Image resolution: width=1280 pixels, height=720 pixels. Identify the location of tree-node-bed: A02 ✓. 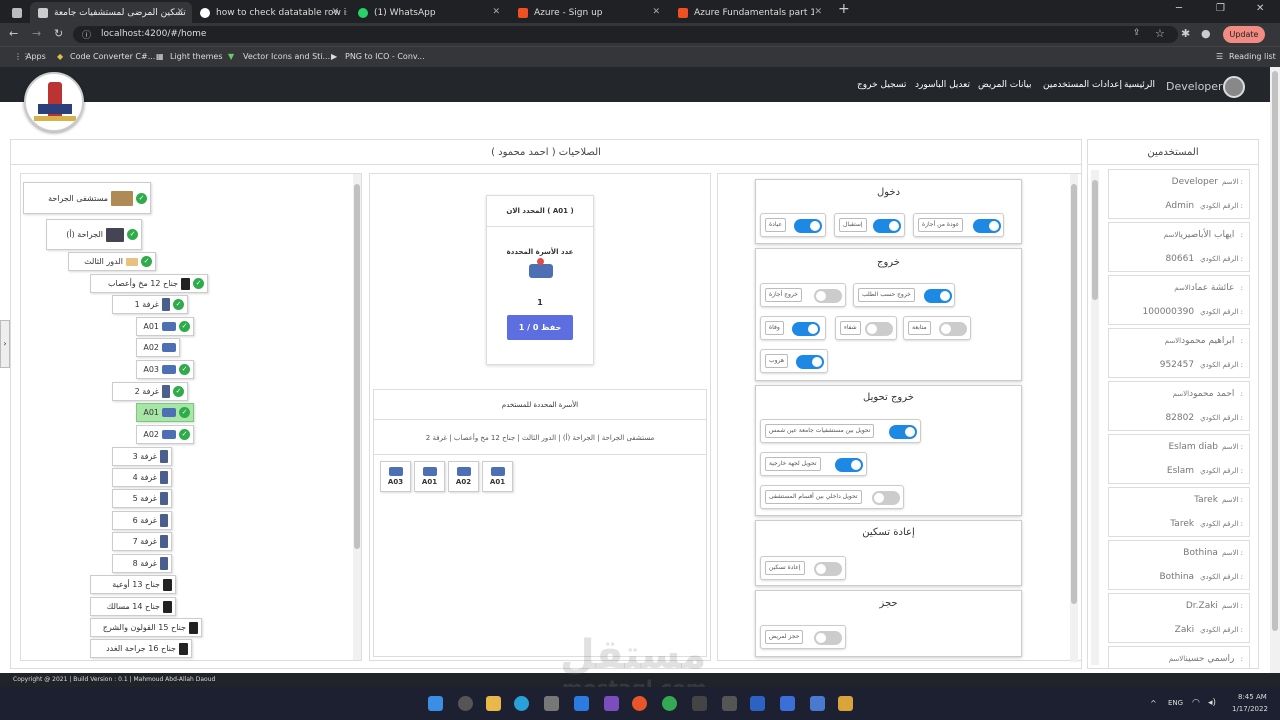
(165, 434).